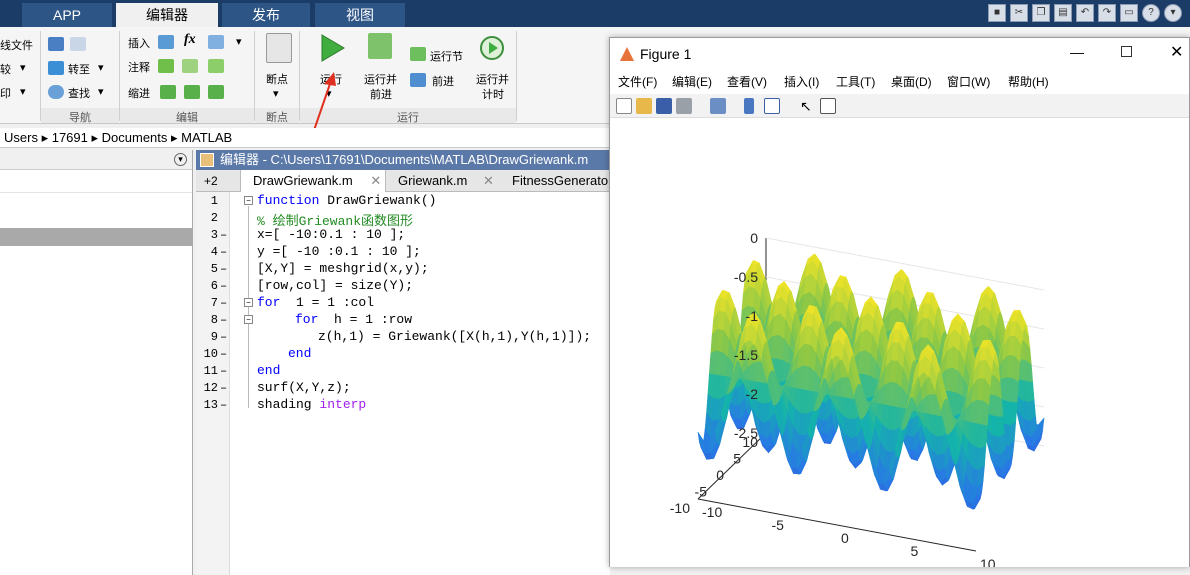 The height and width of the screenshot is (575, 1190). Describe the element at coordinates (16, 45) in the screenshot. I see `ribbon-file-item: 线文件` at that location.